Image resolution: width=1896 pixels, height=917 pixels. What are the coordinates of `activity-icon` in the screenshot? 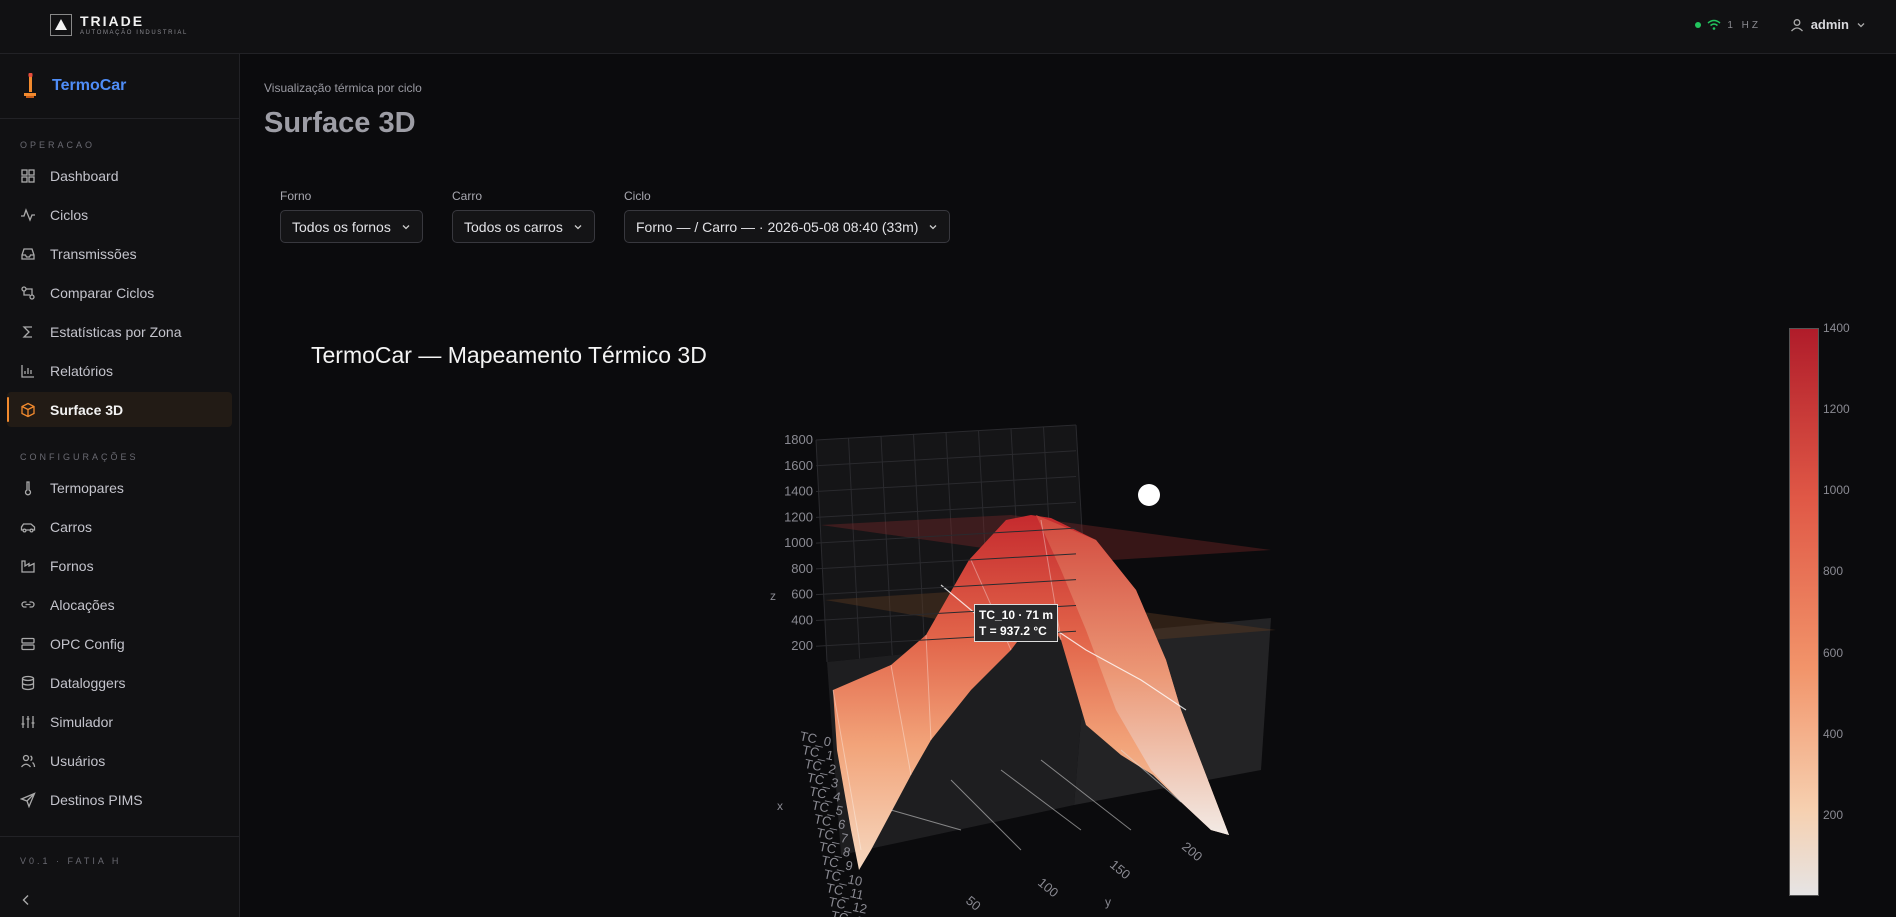 It's located at (28, 214).